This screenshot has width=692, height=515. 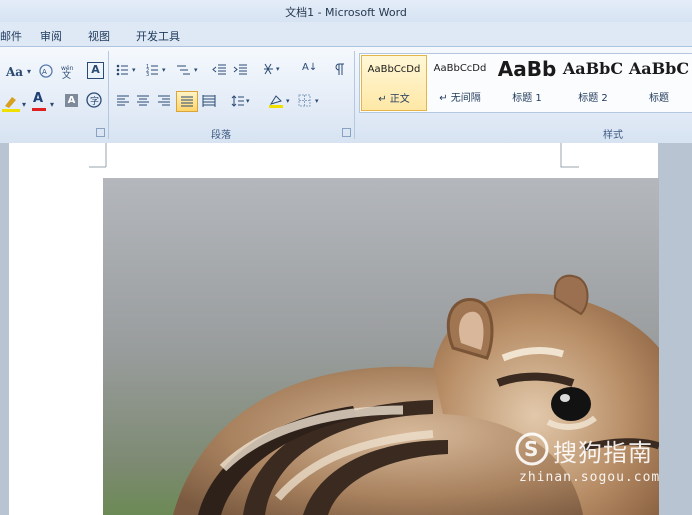 What do you see at coordinates (569, 155) in the screenshot?
I see `margin-mark-right` at bounding box center [569, 155].